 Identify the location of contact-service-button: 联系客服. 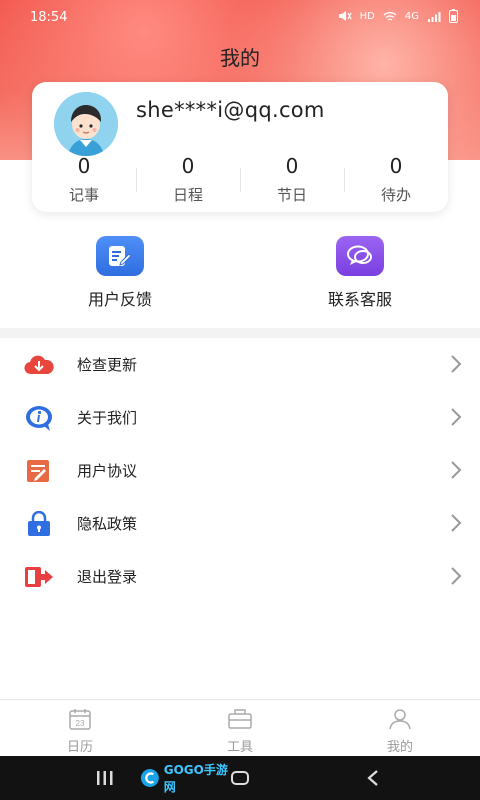
(360, 273).